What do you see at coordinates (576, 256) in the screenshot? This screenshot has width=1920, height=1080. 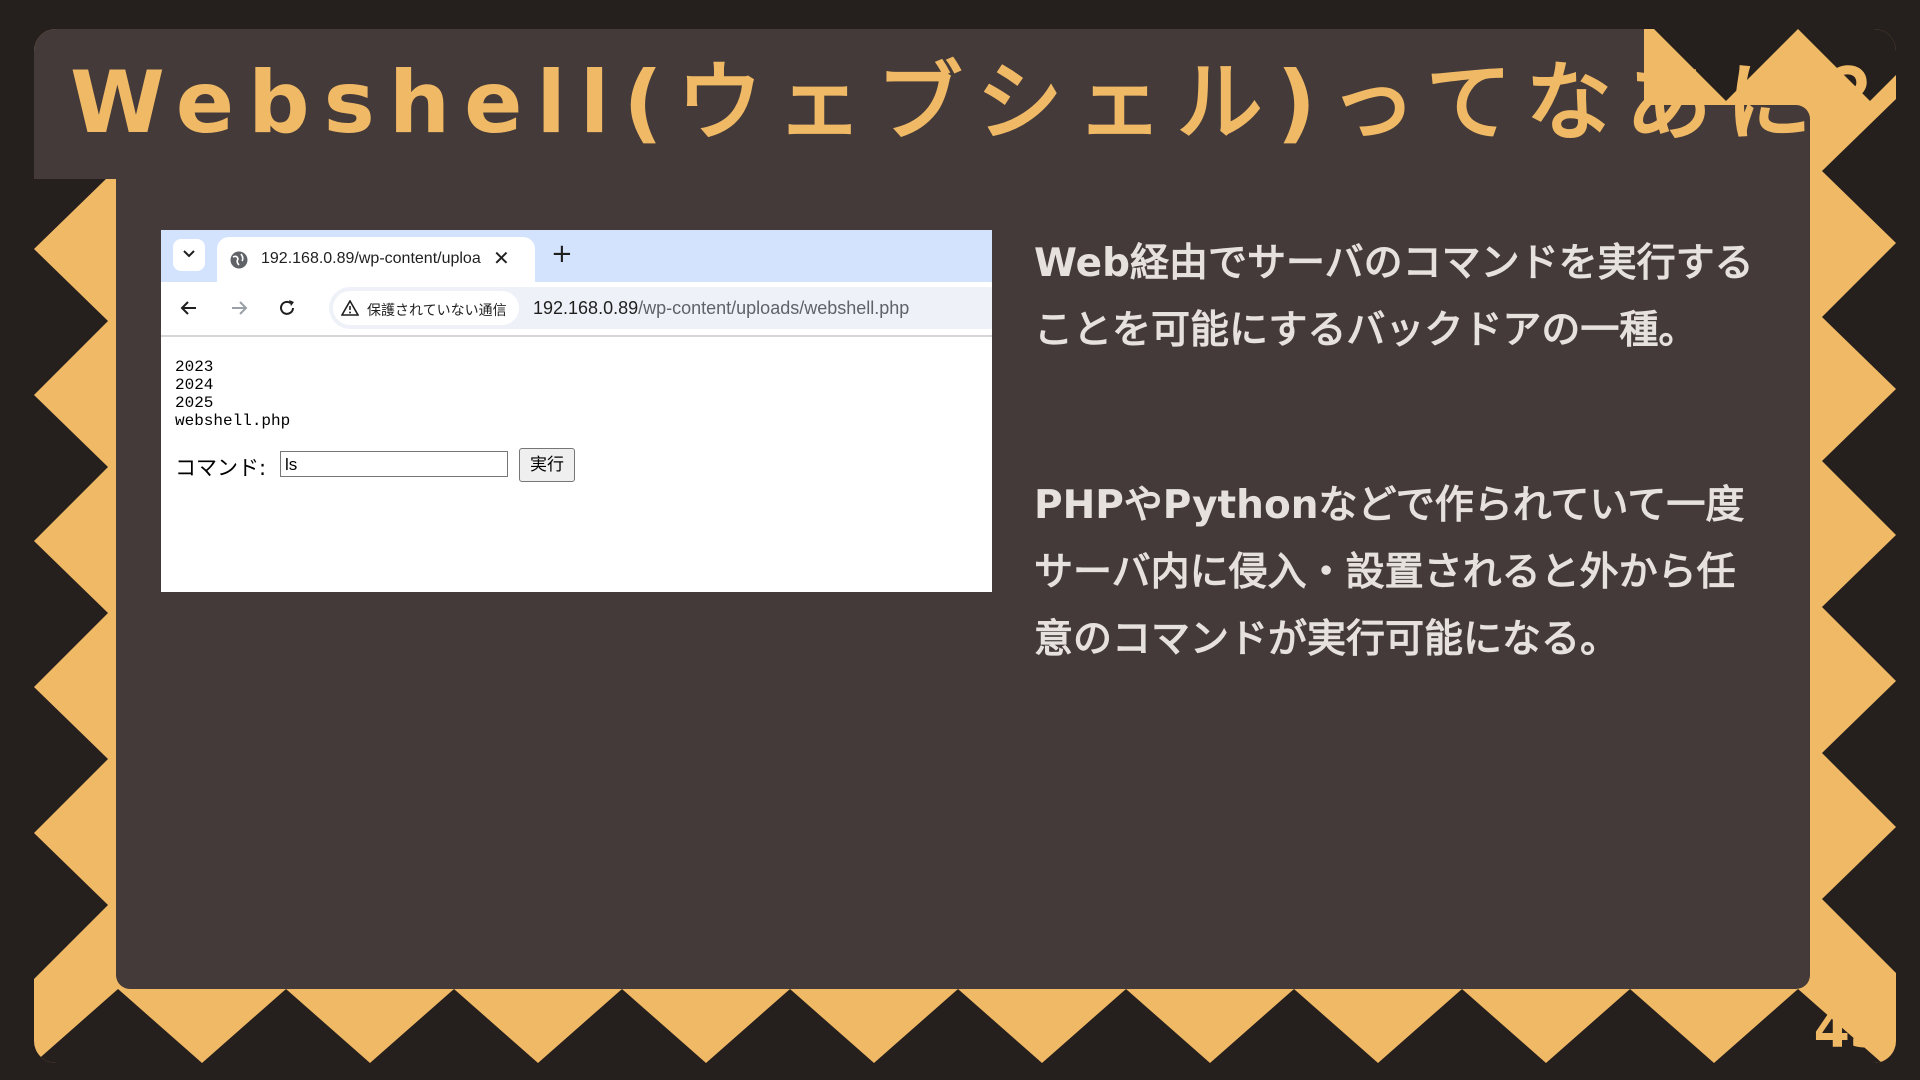 I see `tab-strip: 192.168.0.89/wp-content/uploa ✕ +` at bounding box center [576, 256].